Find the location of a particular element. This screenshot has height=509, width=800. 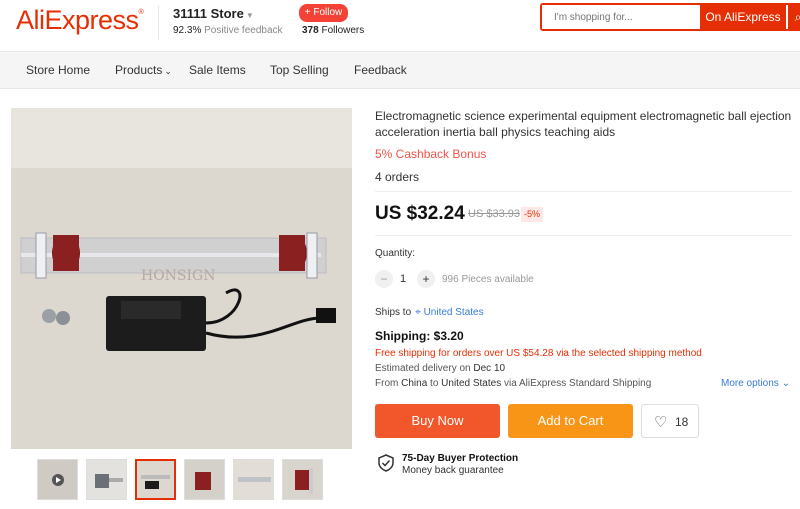

cashback-badge: 5% Cashback Bonus is located at coordinates (431, 154).